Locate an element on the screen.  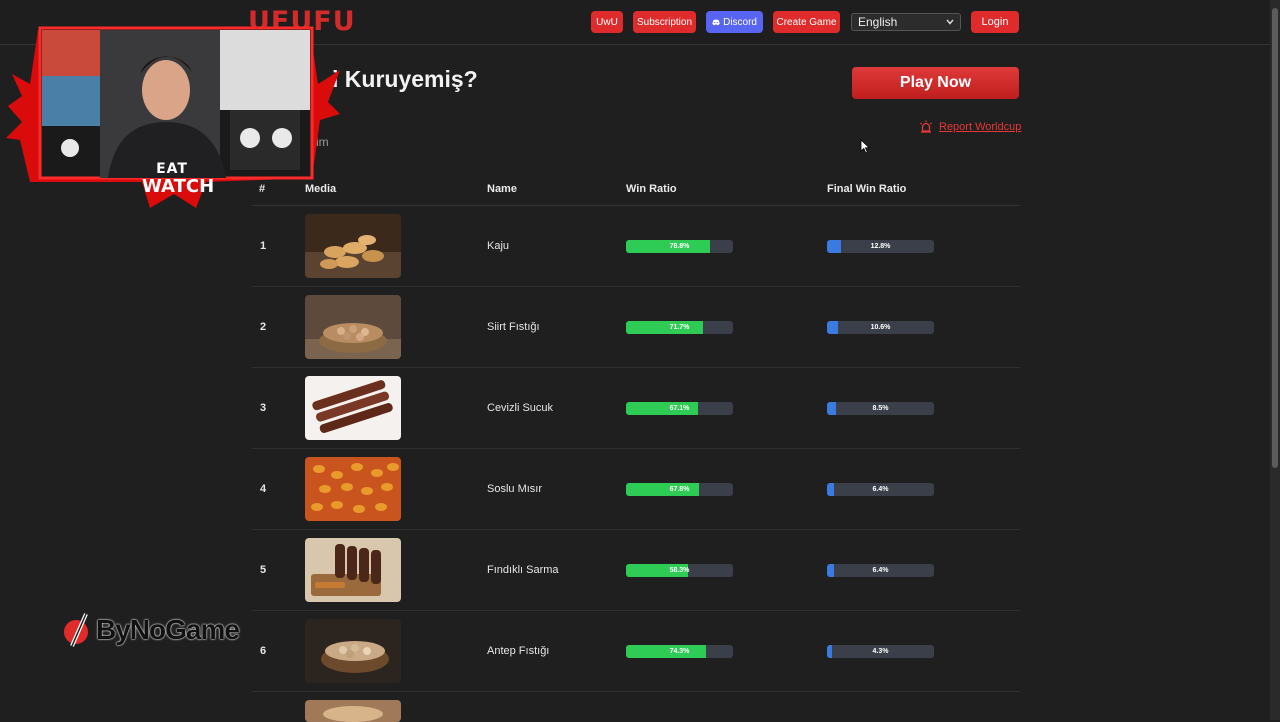
table-row: 5 Fındıklı Sarma 58.3% 6.4% is located at coordinates (636, 570).